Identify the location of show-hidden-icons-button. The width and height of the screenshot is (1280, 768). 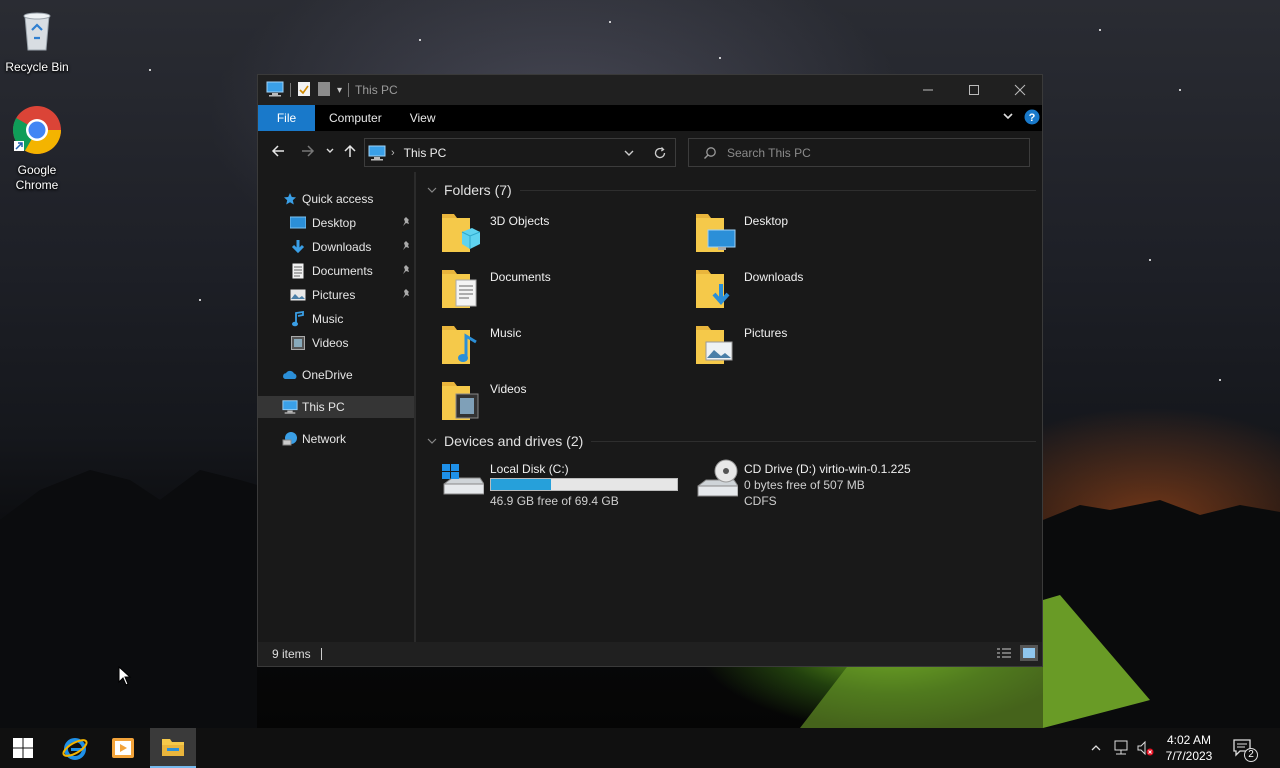
(1096, 748).